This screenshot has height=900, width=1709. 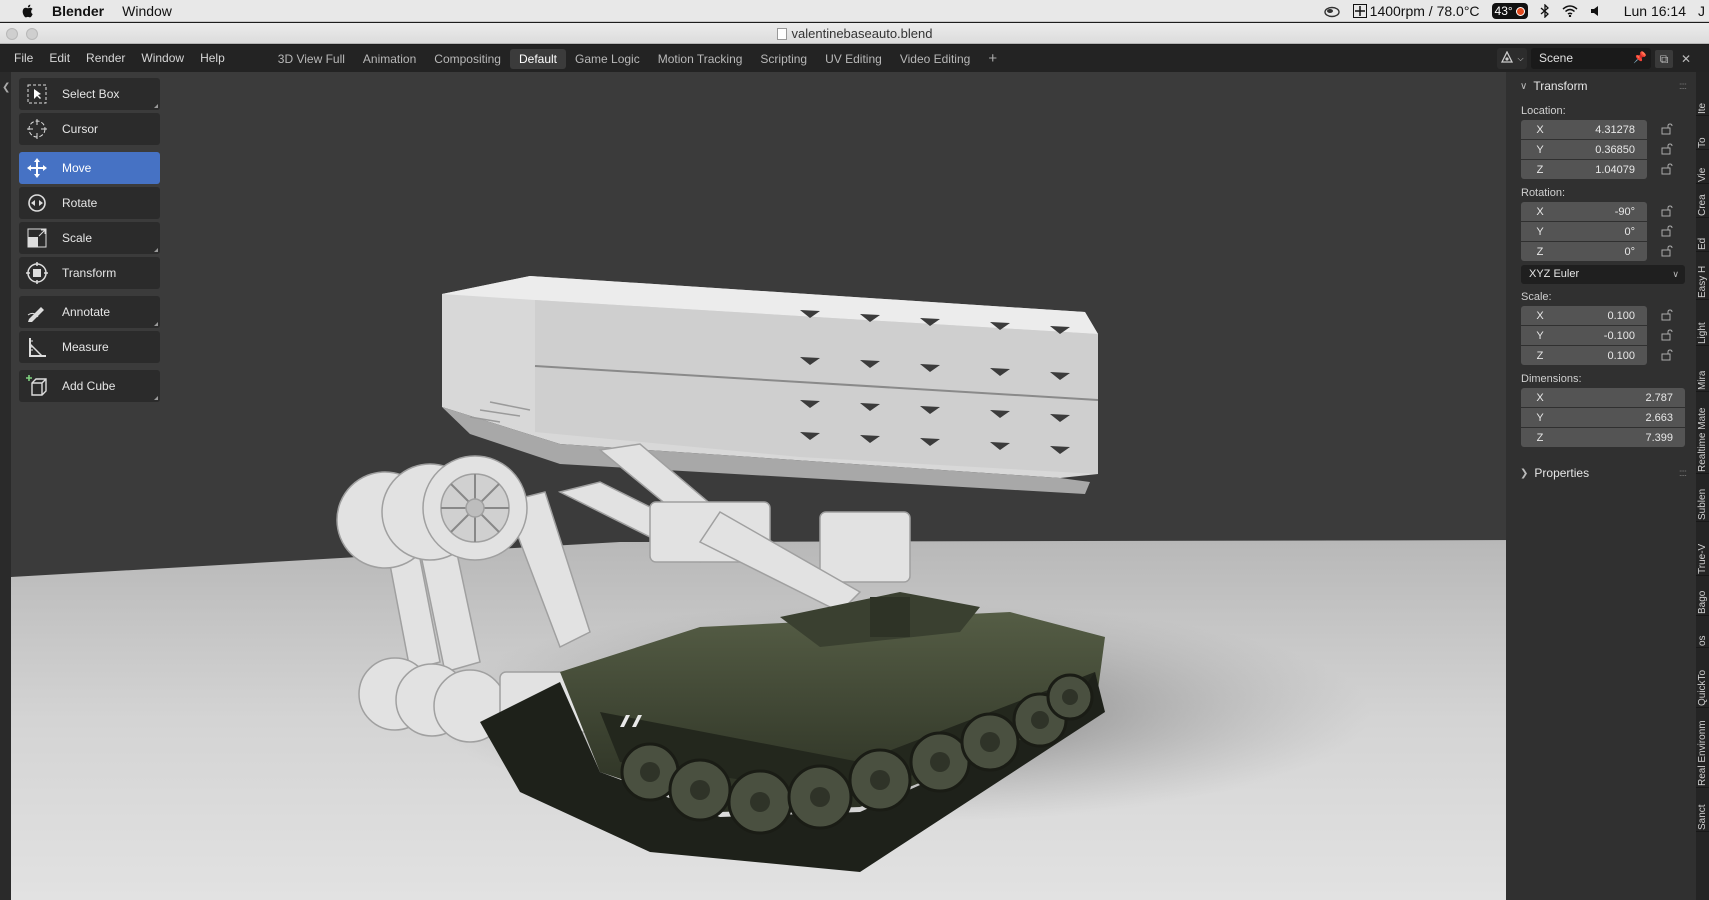 I want to click on sidebar-tab-5: Easy H, so click(x=1702, y=278).